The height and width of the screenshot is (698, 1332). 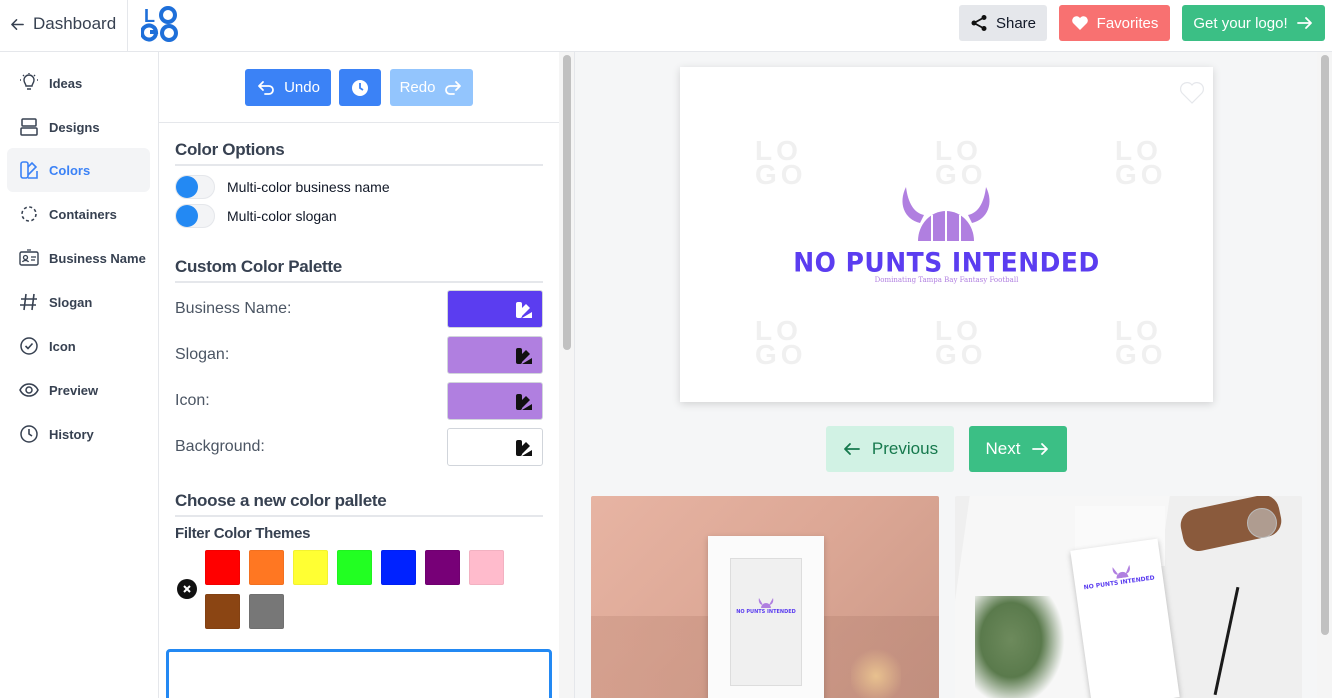 I want to click on dashed-circle-icon, so click(x=29, y=214).